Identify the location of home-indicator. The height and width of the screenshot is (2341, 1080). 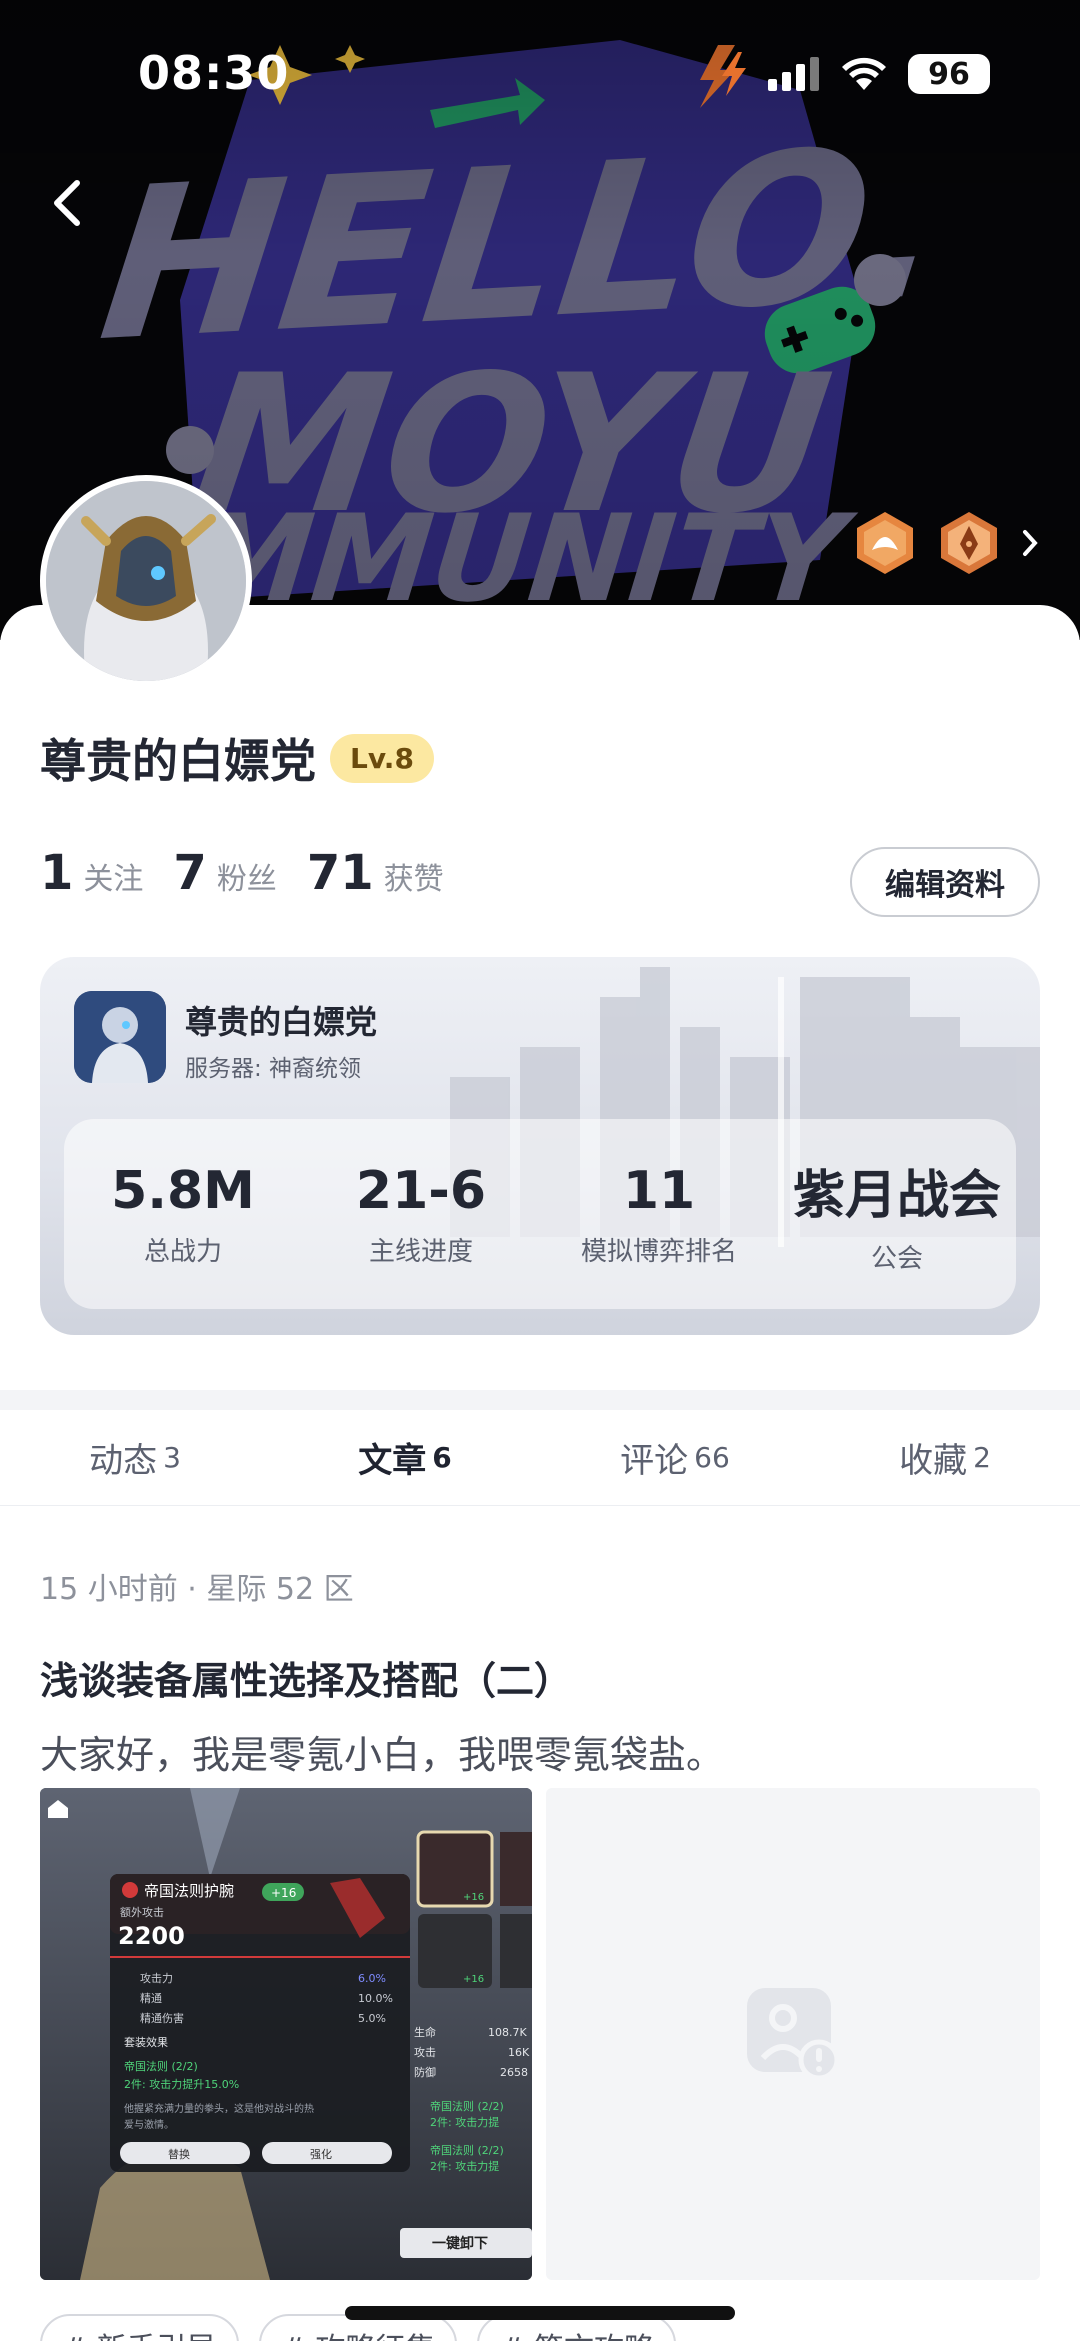
(540, 2313).